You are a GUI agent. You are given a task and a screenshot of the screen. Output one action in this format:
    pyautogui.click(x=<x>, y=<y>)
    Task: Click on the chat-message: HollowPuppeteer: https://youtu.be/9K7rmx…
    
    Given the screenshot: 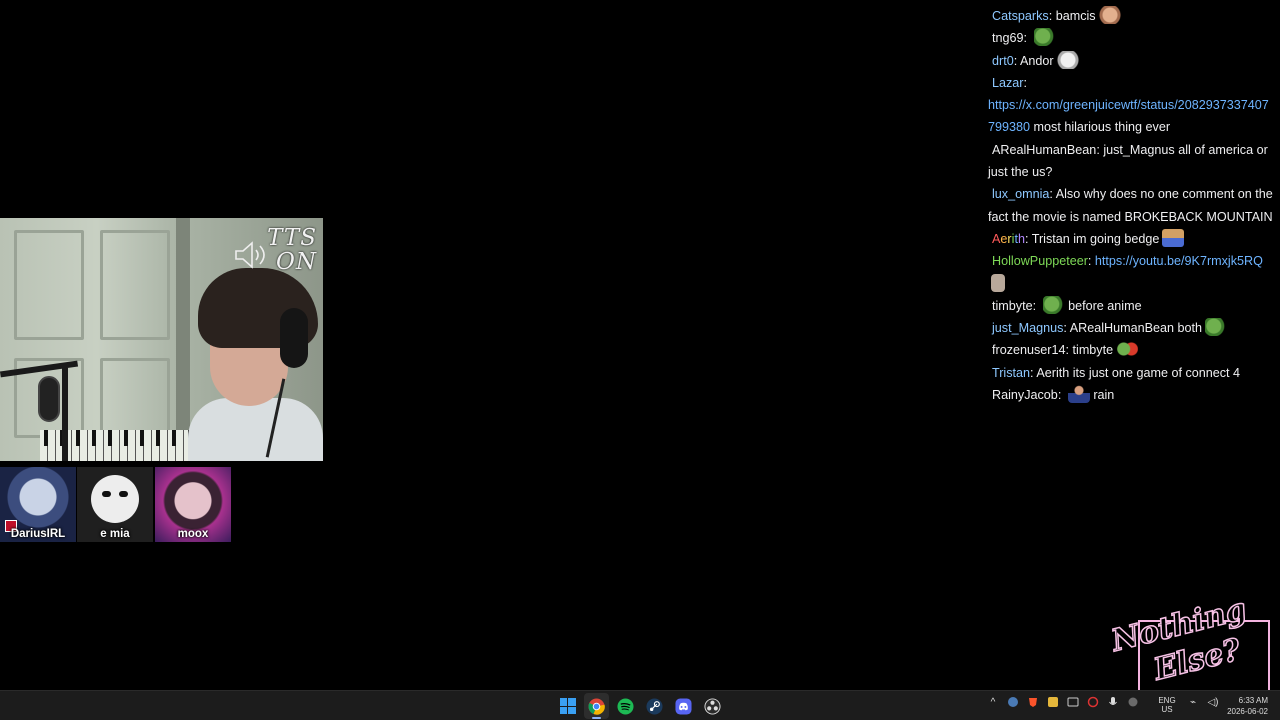 What is the action you would take?
    pyautogui.click(x=1131, y=272)
    